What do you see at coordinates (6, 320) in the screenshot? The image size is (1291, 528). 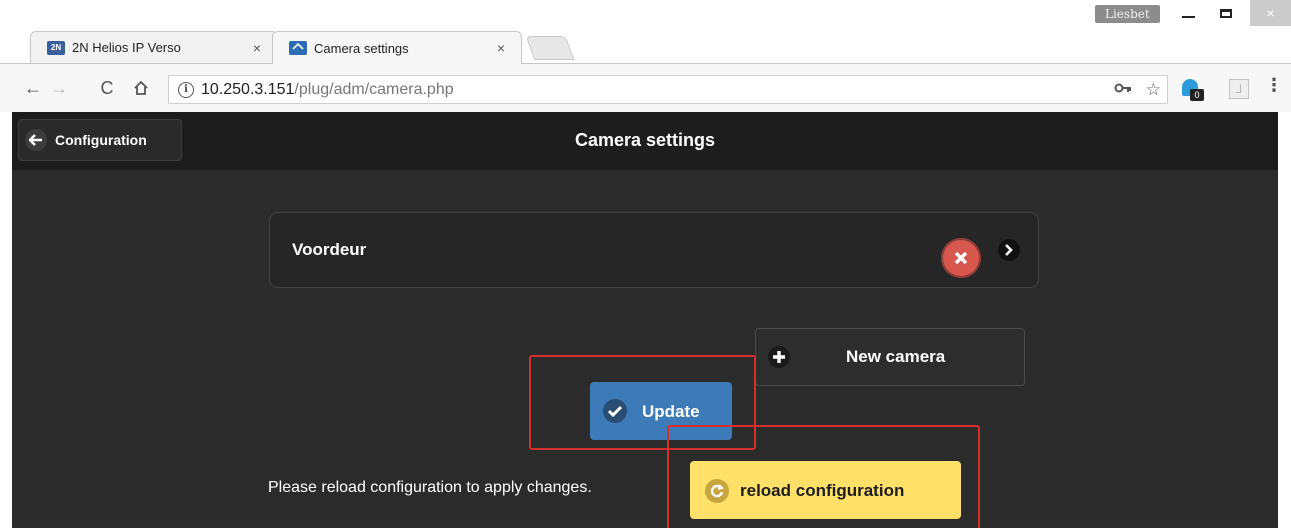 I see `page-left-margin` at bounding box center [6, 320].